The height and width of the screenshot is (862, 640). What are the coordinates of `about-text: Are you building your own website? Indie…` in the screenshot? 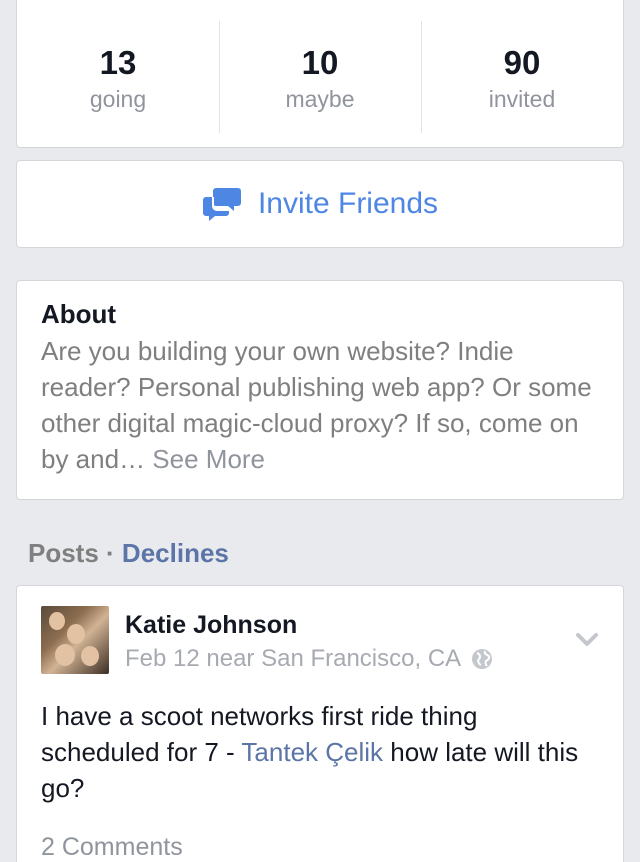 It's located at (316, 405).